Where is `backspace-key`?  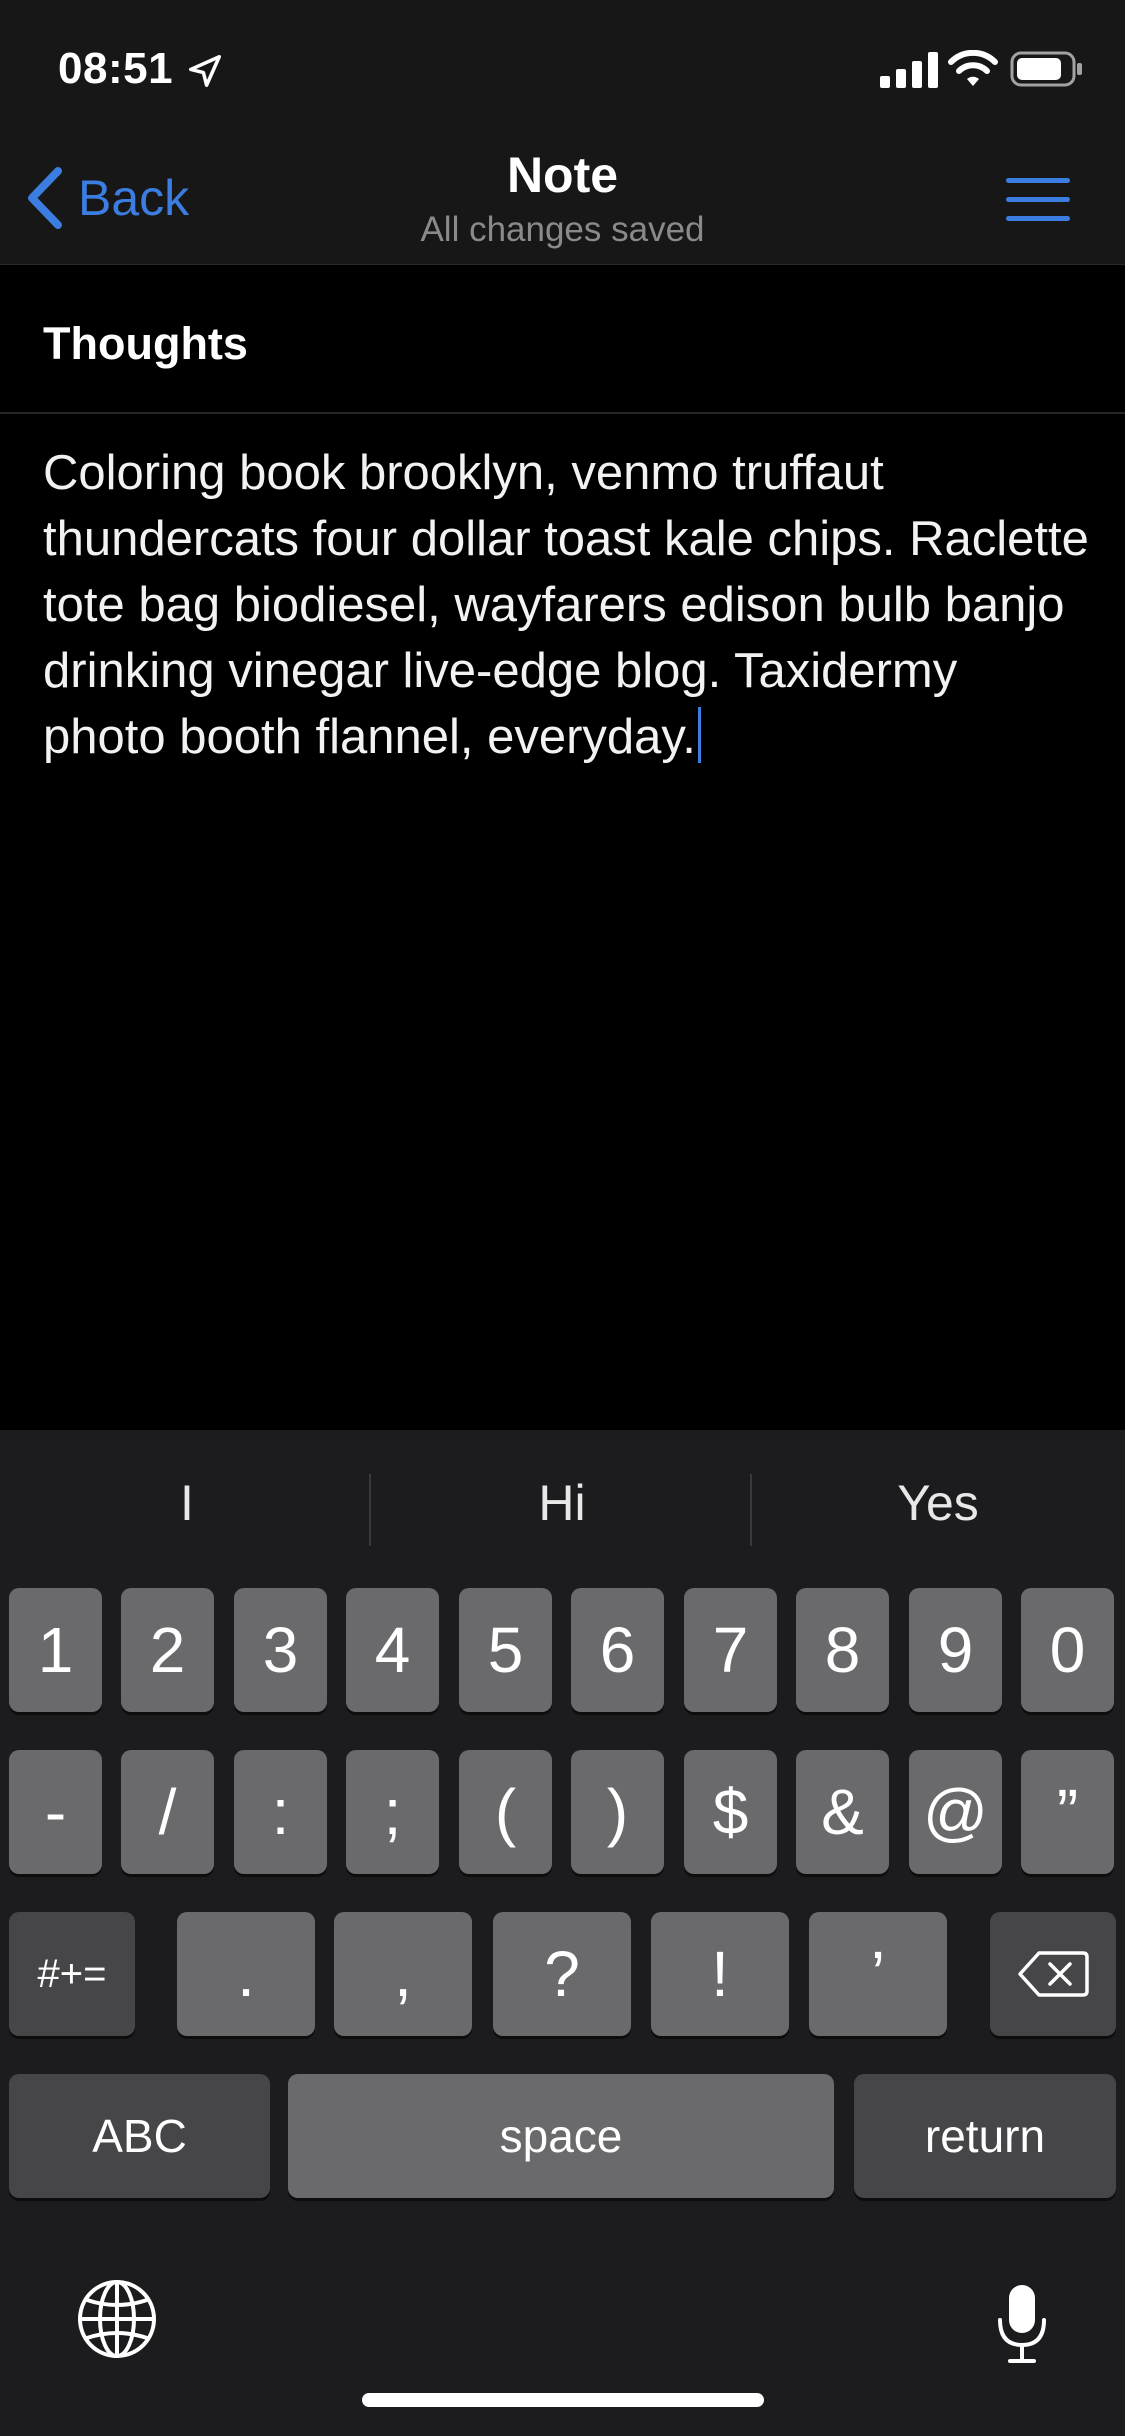 backspace-key is located at coordinates (1053, 1974).